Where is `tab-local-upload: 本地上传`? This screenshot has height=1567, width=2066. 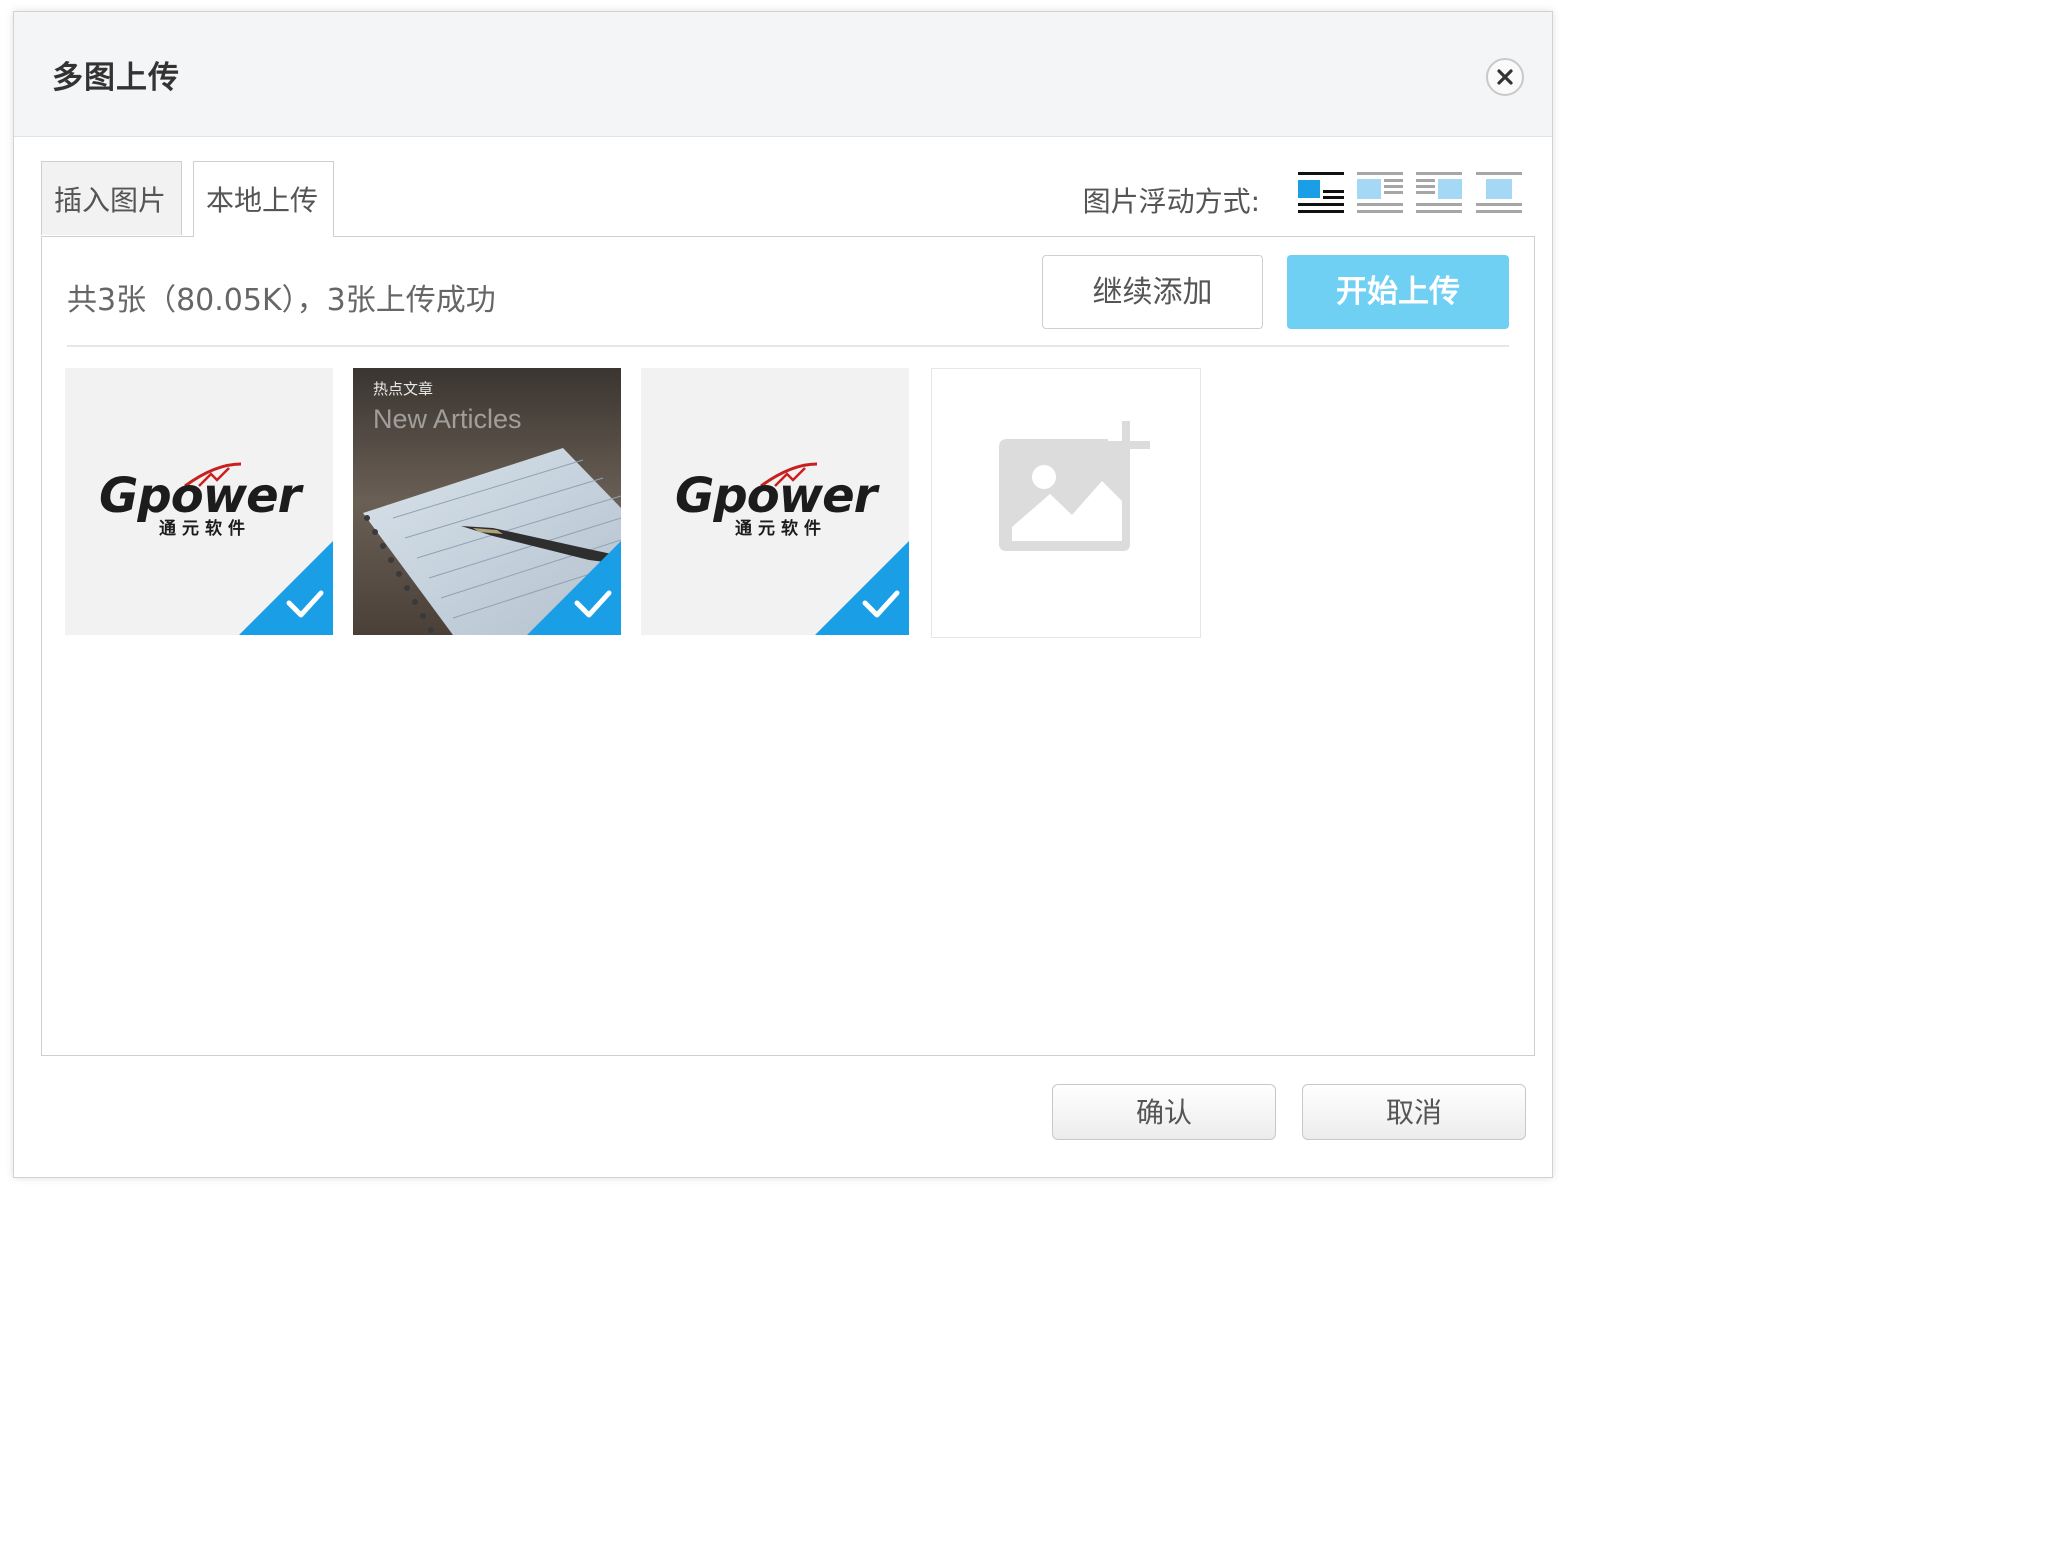 tab-local-upload: 本地上传 is located at coordinates (263, 199).